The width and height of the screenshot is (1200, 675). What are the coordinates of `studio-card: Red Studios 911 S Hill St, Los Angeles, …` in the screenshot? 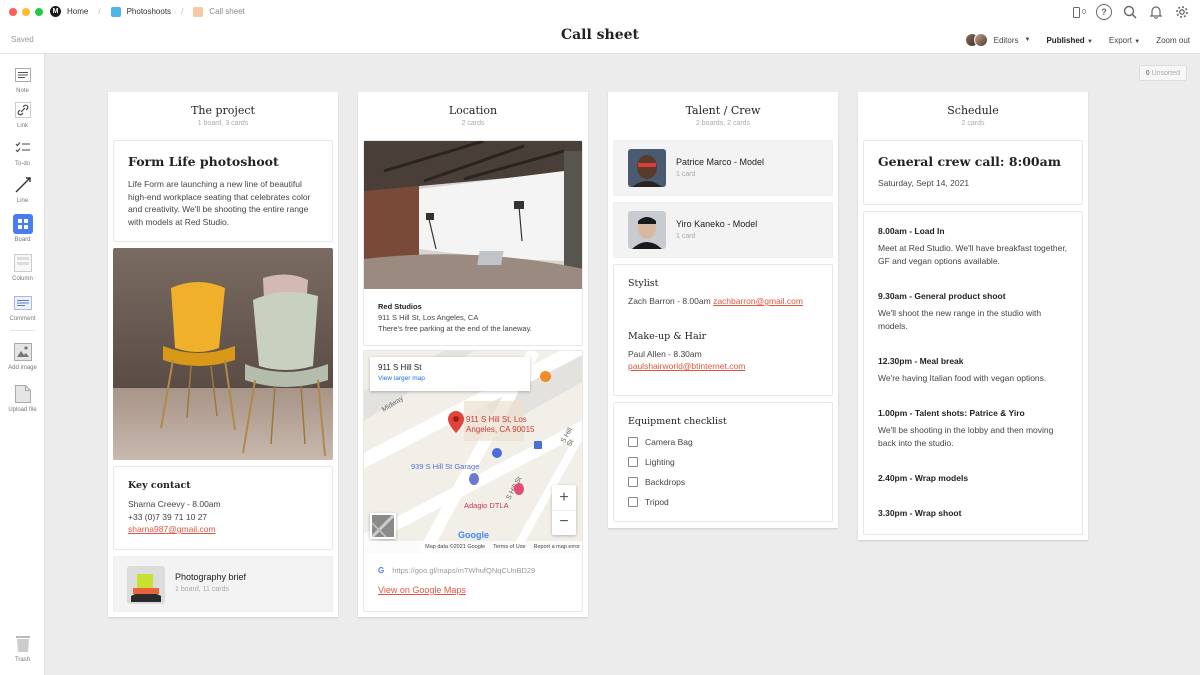 It's located at (473, 243).